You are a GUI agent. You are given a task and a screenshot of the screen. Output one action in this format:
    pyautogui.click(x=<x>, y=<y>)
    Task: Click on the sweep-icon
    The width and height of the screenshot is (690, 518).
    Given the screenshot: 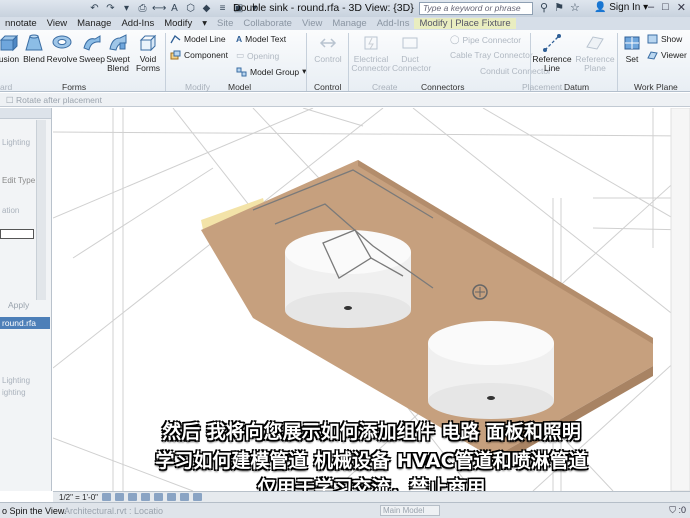 What is the action you would take?
    pyautogui.click(x=92, y=43)
    